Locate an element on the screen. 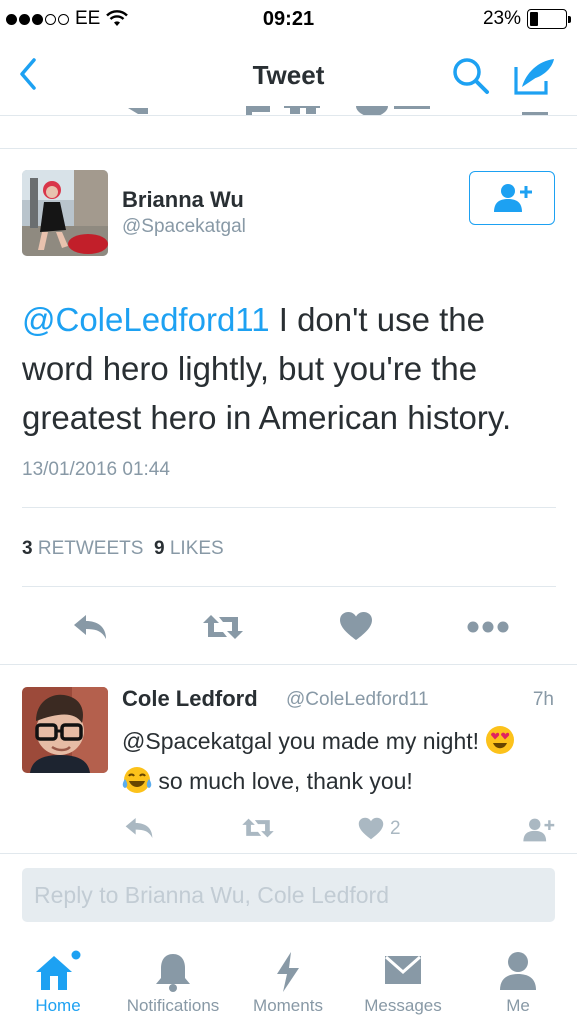 Image resolution: width=577 pixels, height=1024 pixels. tab-label: Moments is located at coordinates (288, 1005).